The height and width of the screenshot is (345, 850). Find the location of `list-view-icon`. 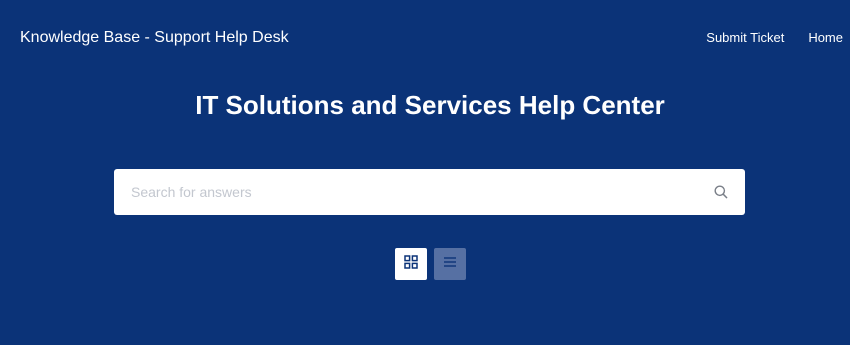

list-view-icon is located at coordinates (450, 264).